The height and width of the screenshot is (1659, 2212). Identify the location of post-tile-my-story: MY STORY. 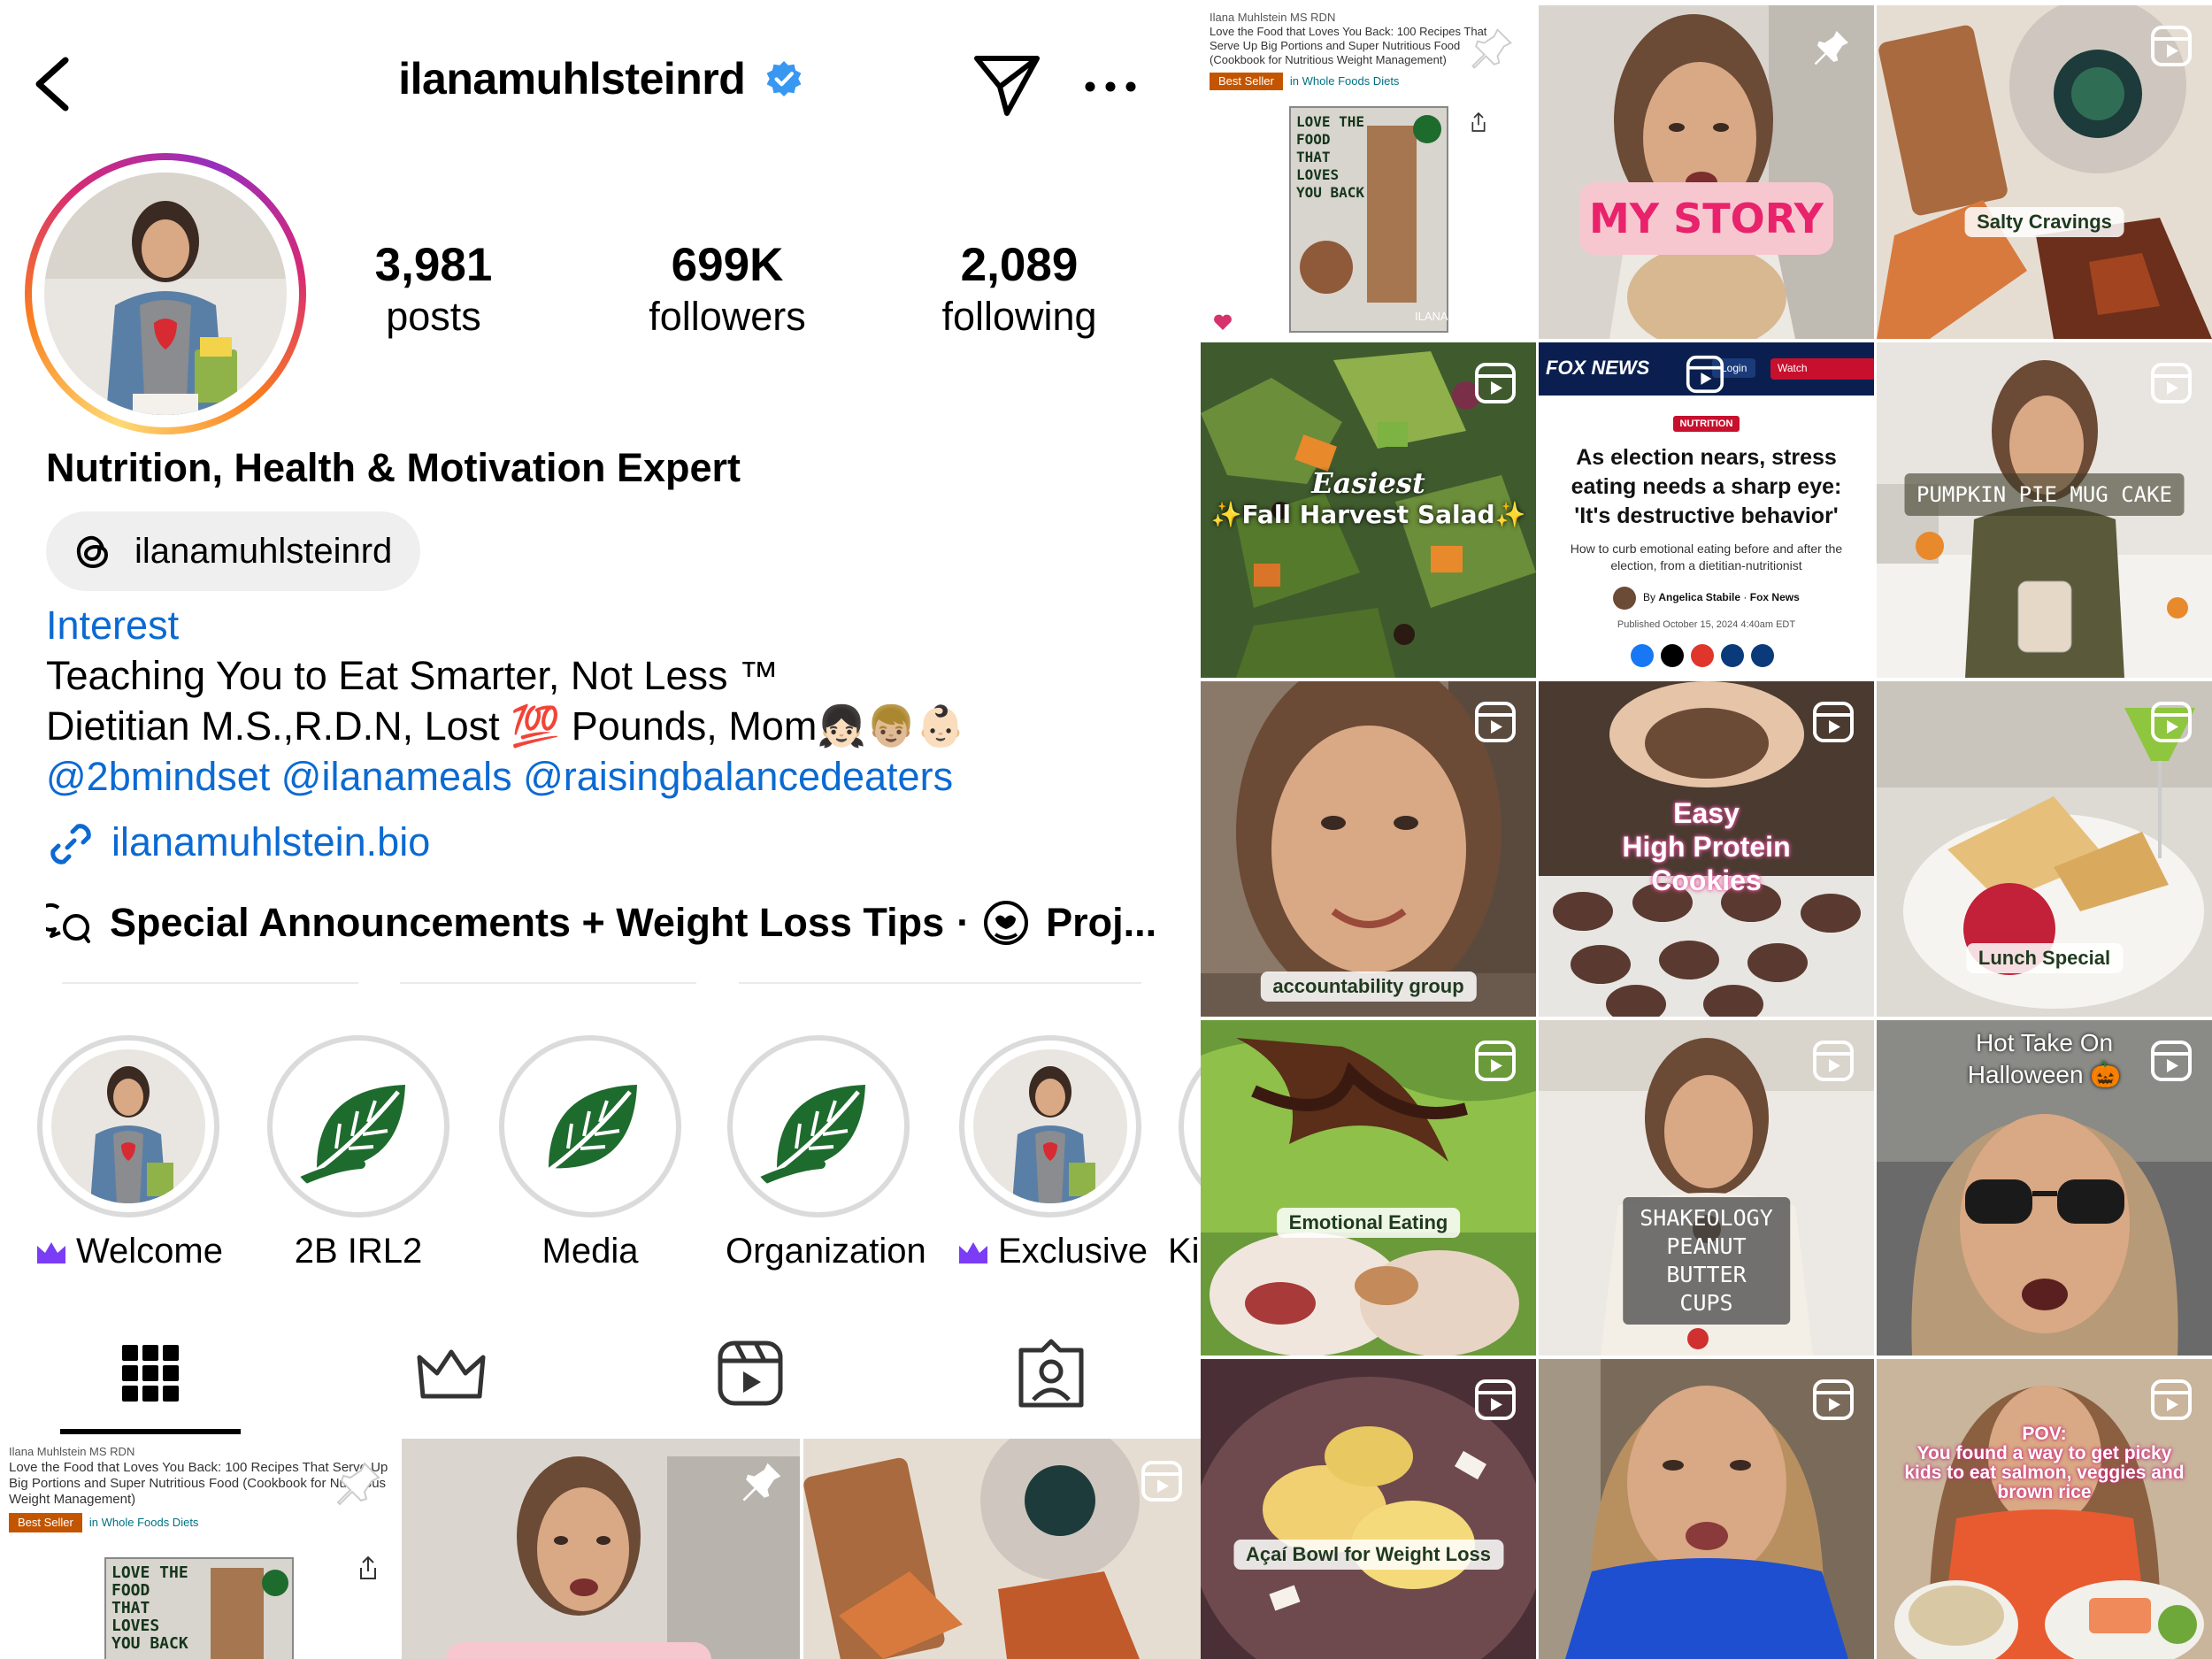
(1707, 172).